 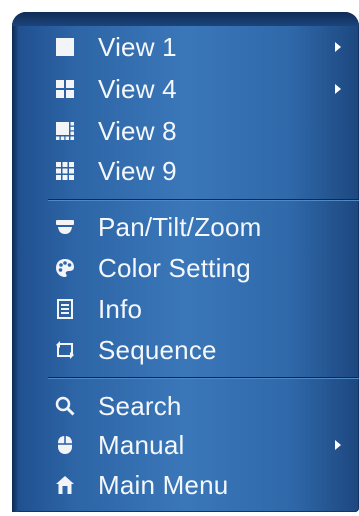 I want to click on menu-item-main-menu: Main Menu, so click(x=185, y=485).